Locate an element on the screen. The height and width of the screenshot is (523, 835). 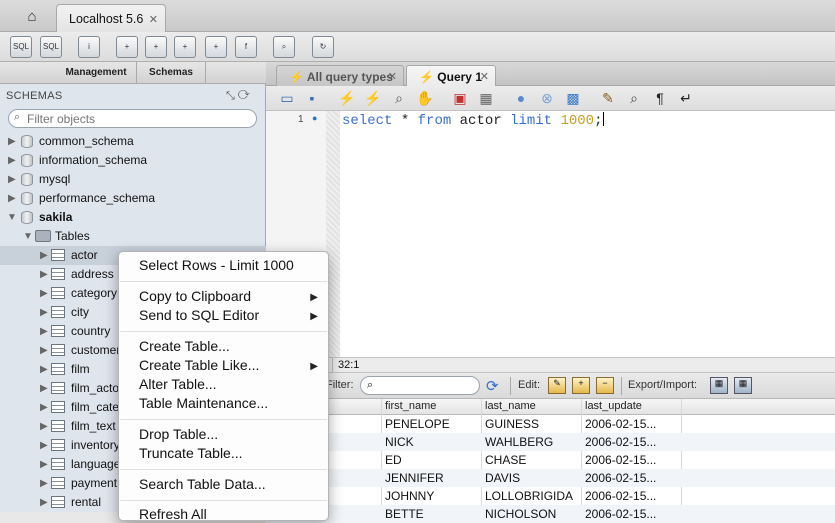
new-sql-tab-icon: SQL is located at coordinates (21, 47).